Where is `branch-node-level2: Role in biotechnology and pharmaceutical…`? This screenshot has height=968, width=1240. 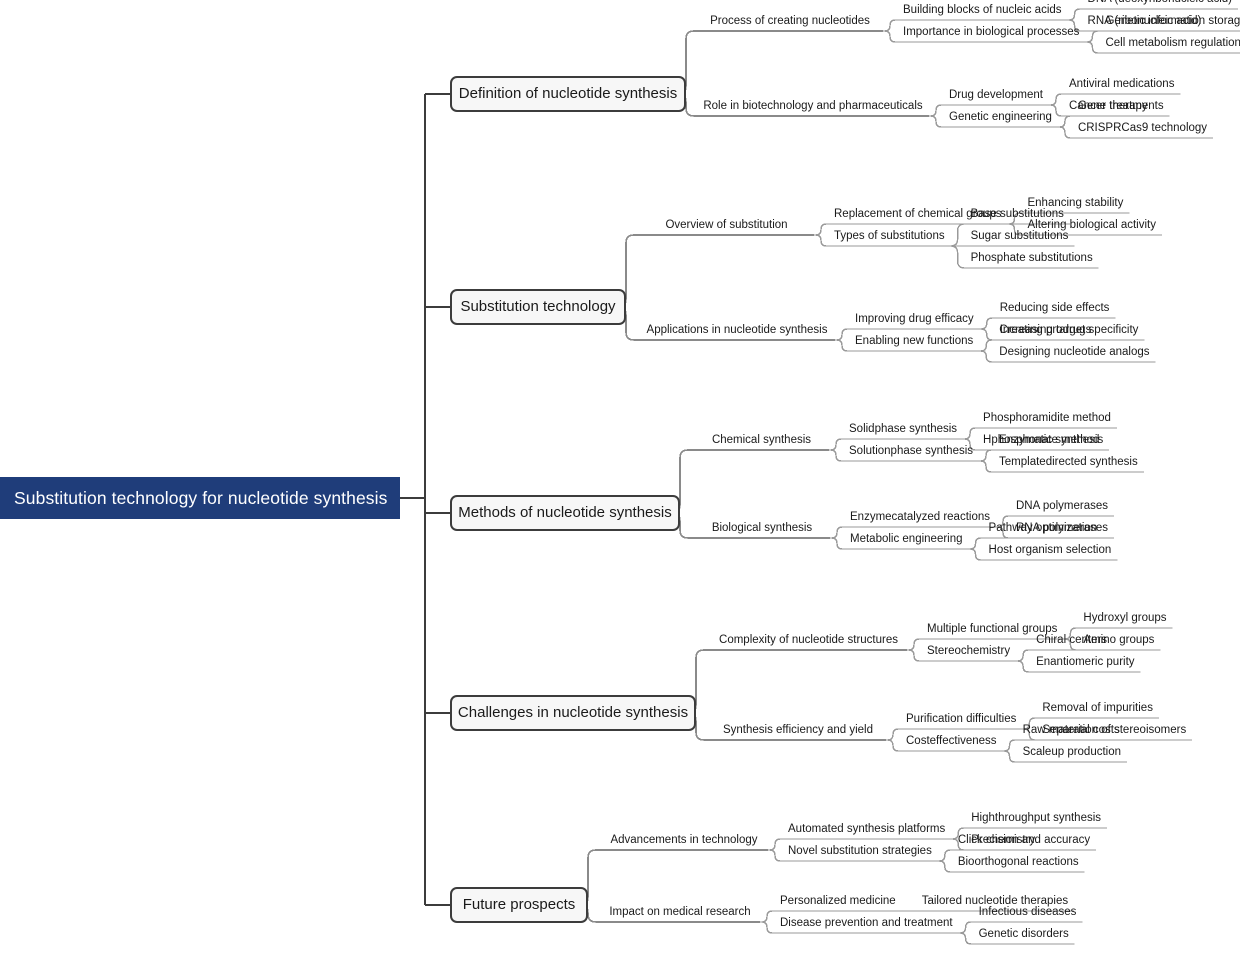
branch-node-level2: Role in biotechnology and pharmaceutical… is located at coordinates (813, 107).